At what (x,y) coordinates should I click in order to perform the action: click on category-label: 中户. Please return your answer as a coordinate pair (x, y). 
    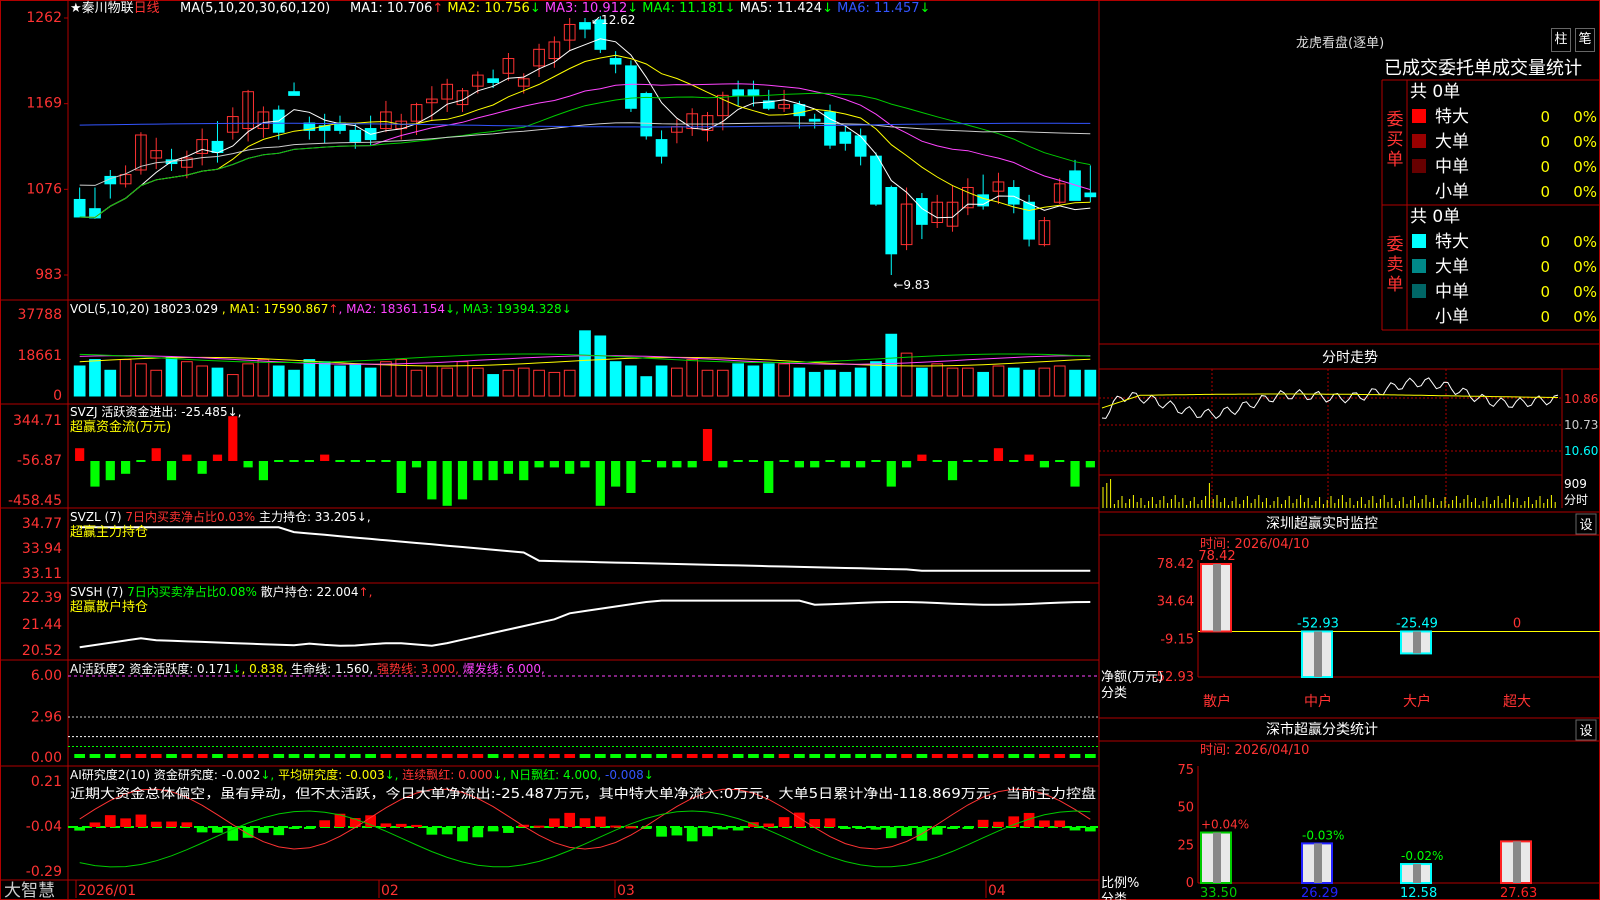
    Looking at the image, I should click on (1318, 701).